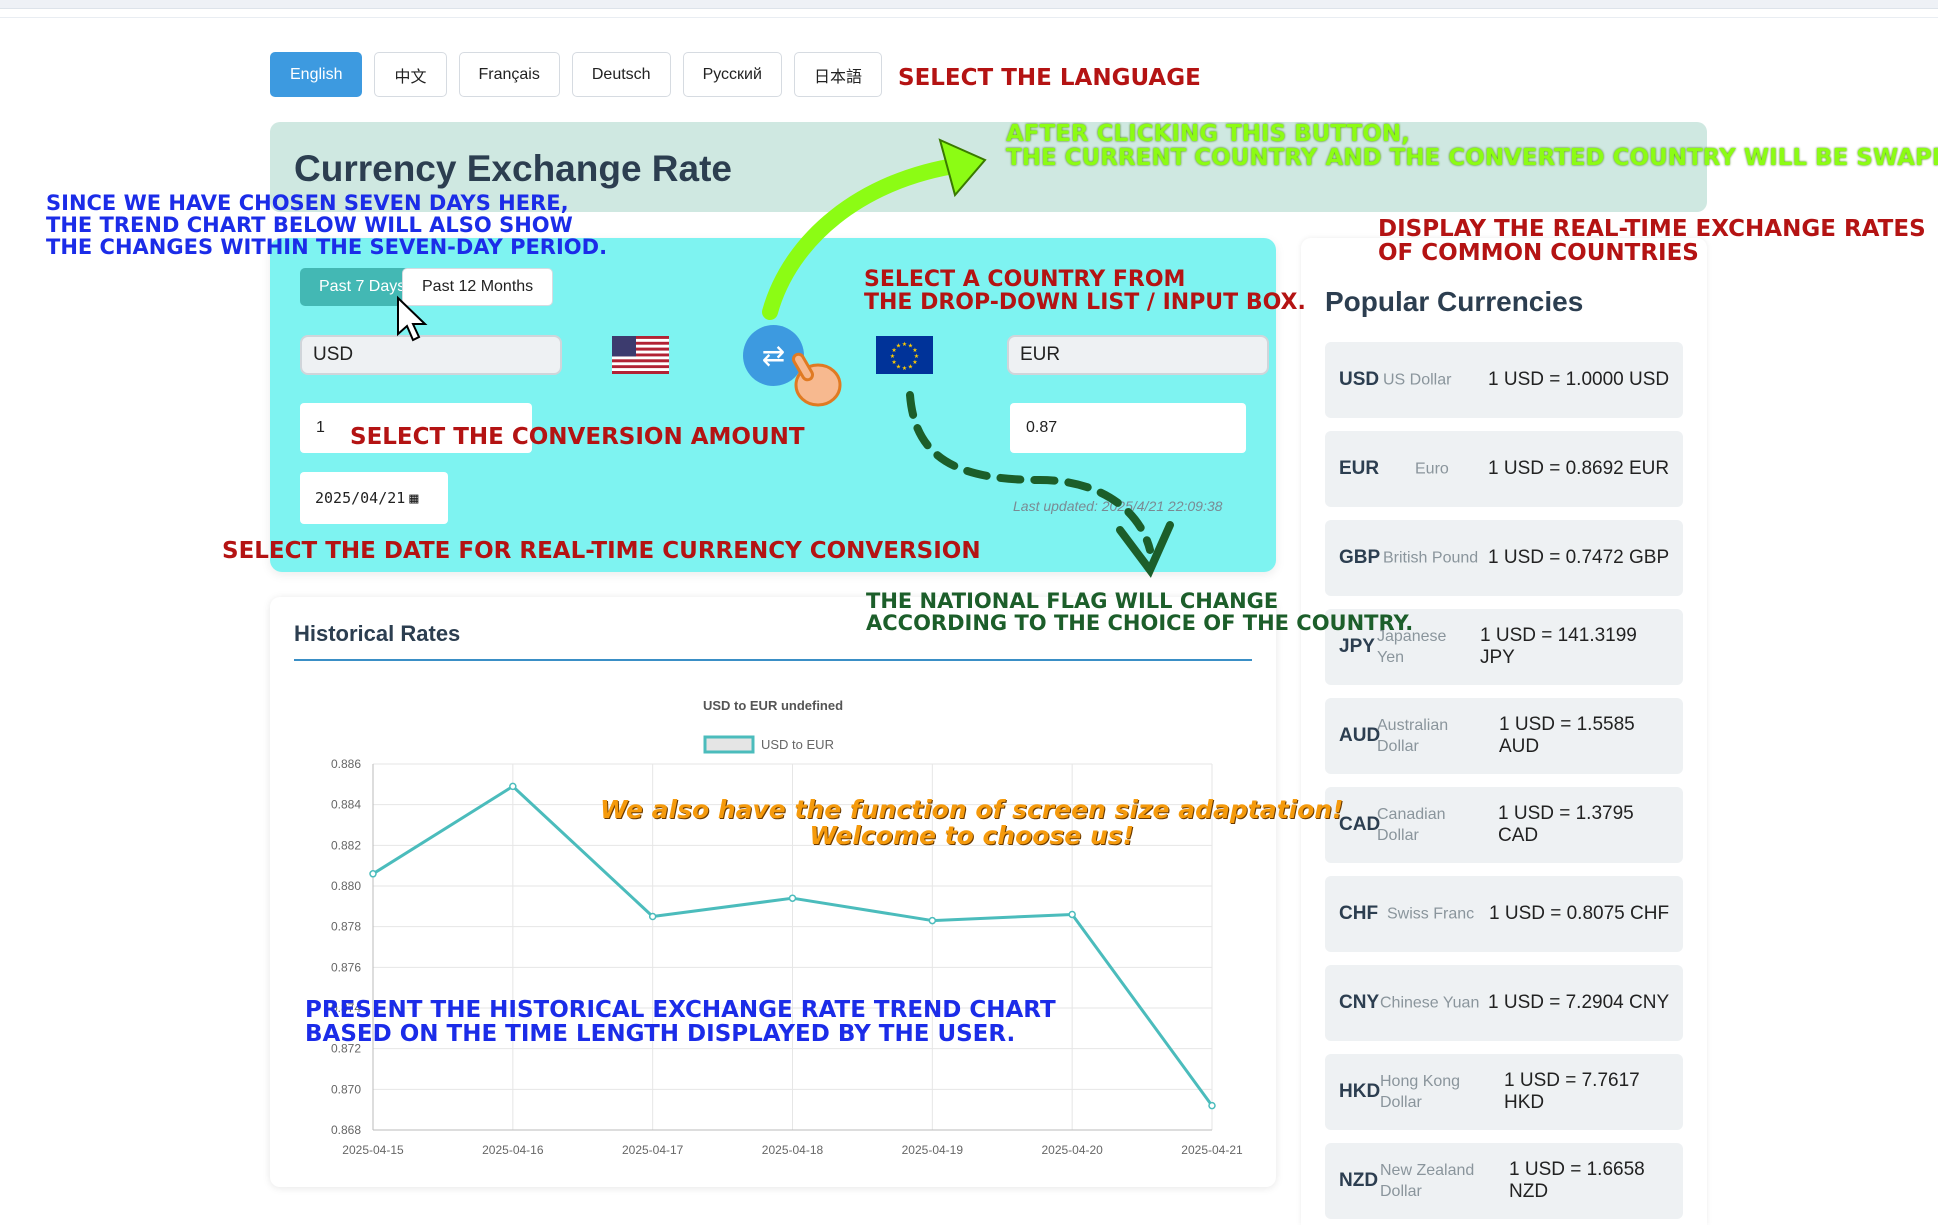  What do you see at coordinates (1579, 557) in the screenshot?
I see `currency-rate-line: 1 USD = 0.7472 GBP` at bounding box center [1579, 557].